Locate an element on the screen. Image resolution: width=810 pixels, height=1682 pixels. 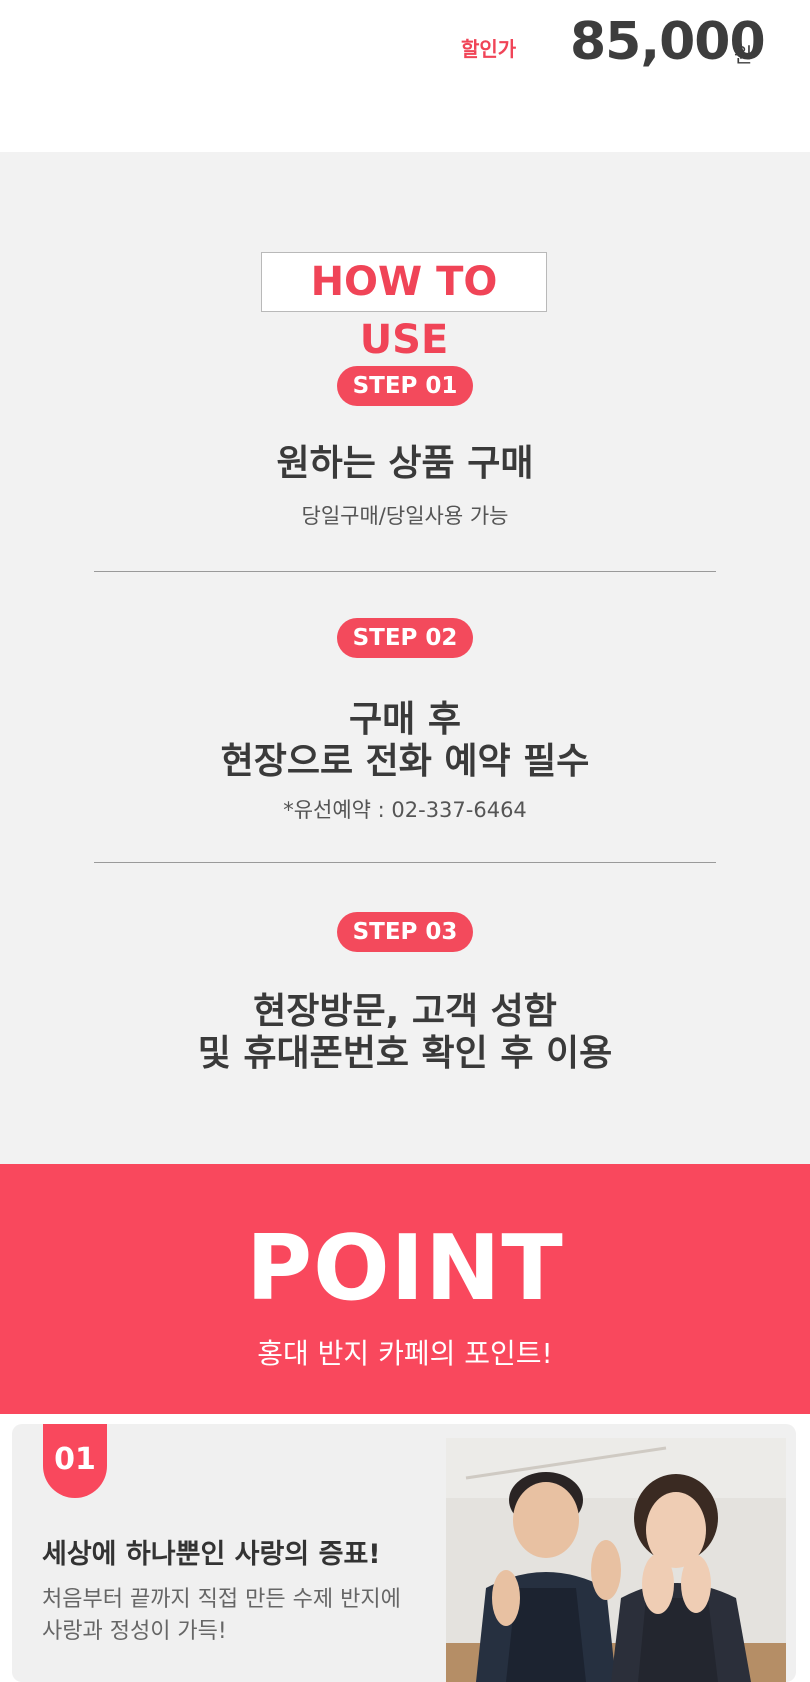
step-02-title-line-2: 현장으로 전화 예약 필수 is located at coordinates (405, 761).